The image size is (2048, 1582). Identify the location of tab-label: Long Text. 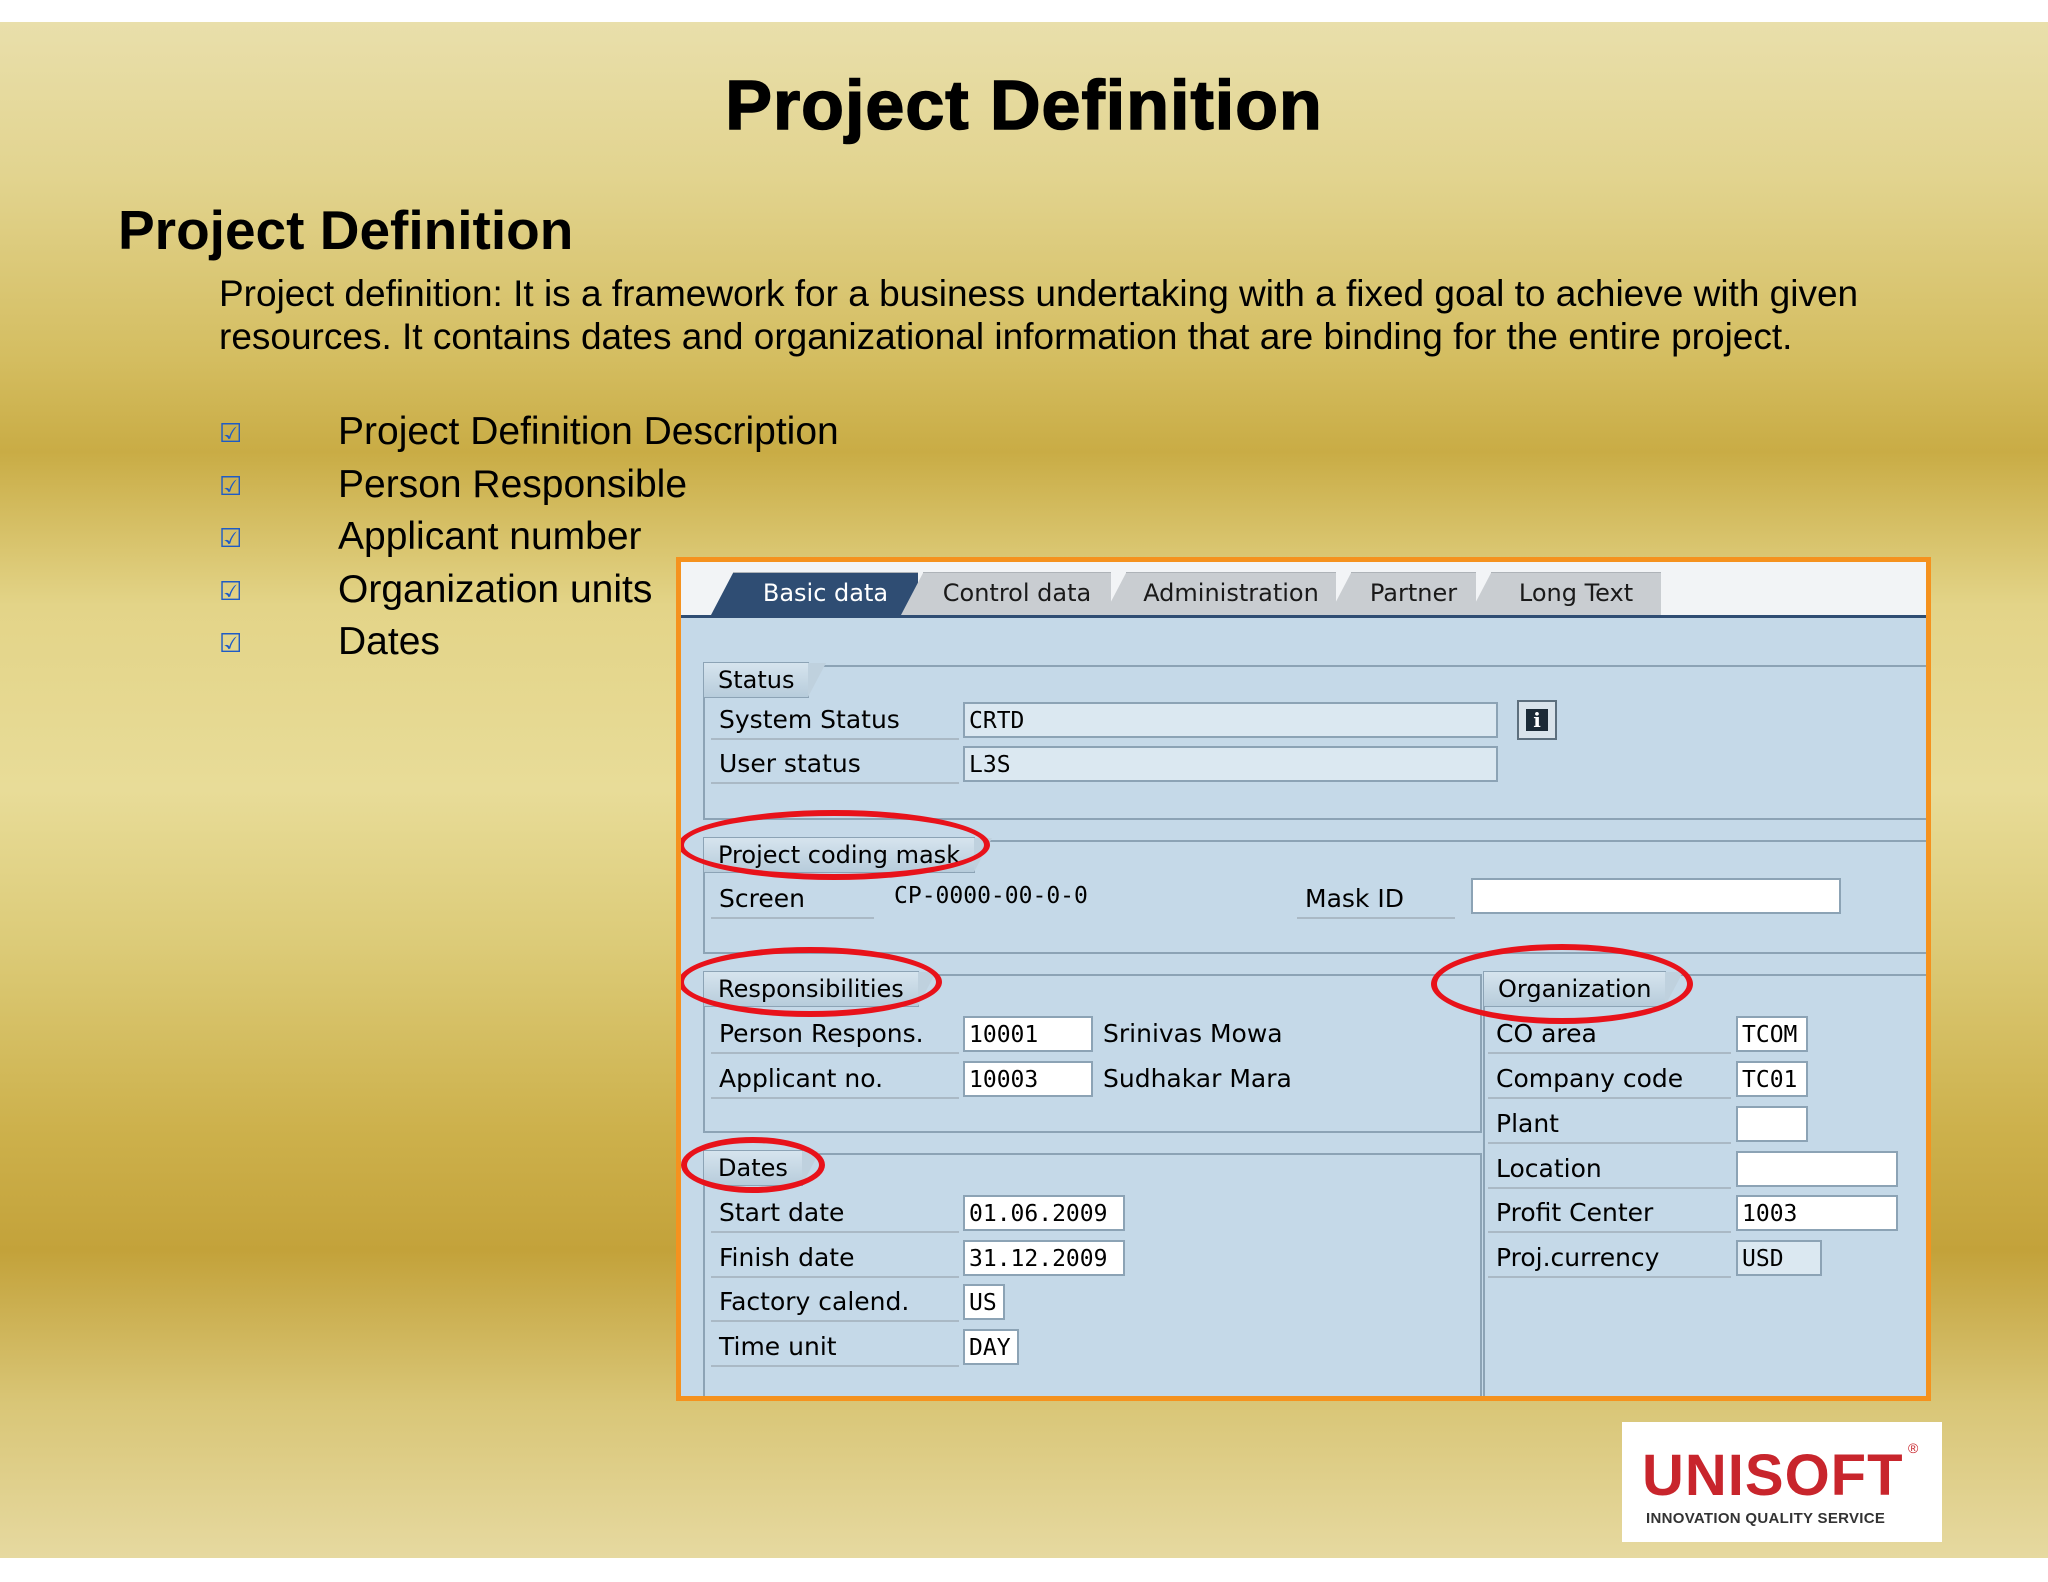
(1576, 593).